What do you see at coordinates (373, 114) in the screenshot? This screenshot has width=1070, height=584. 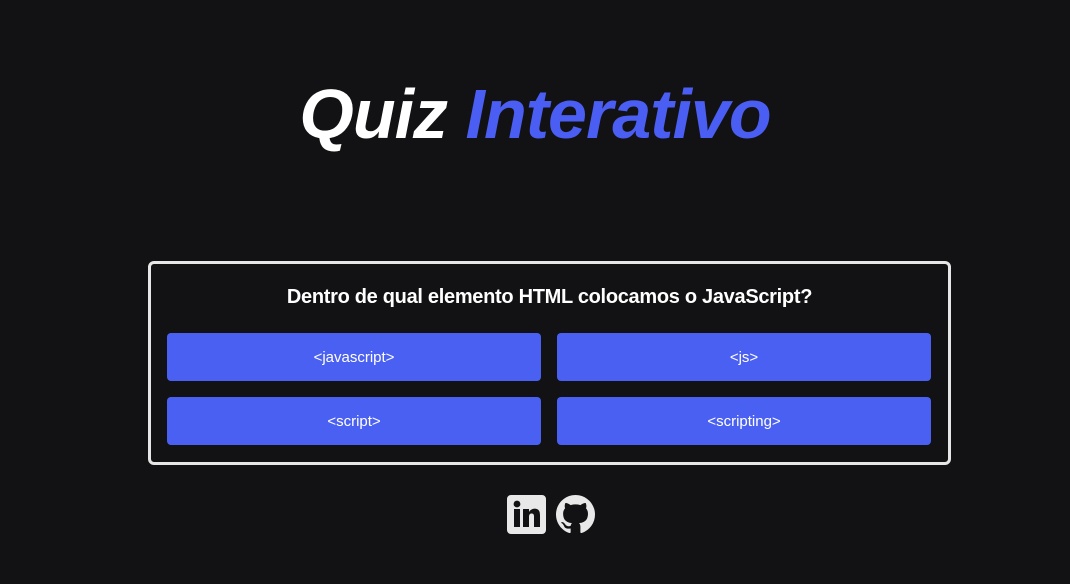 I see `title-word-quiz: Quiz` at bounding box center [373, 114].